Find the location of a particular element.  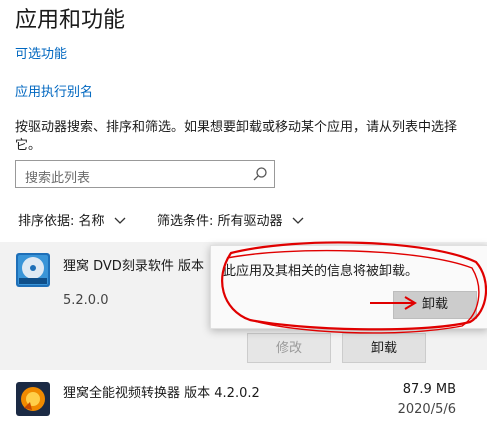

app-execution-aliases-link: 应用执行别名 is located at coordinates (54, 90).